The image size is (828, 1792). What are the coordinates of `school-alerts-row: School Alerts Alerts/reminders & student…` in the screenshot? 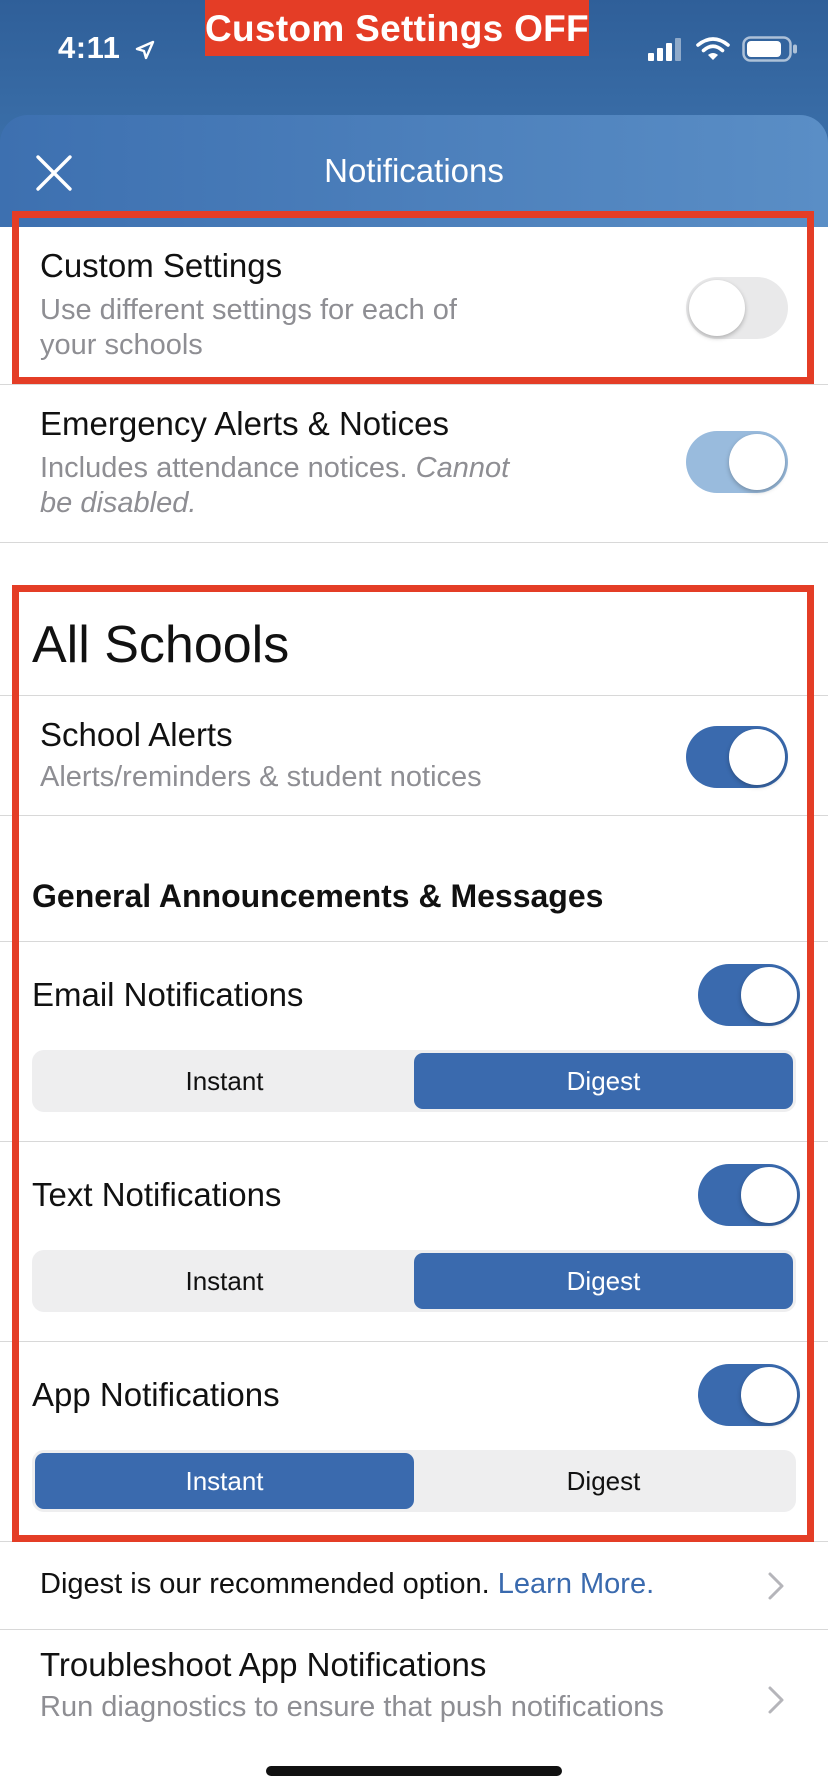 It's located at (414, 756).